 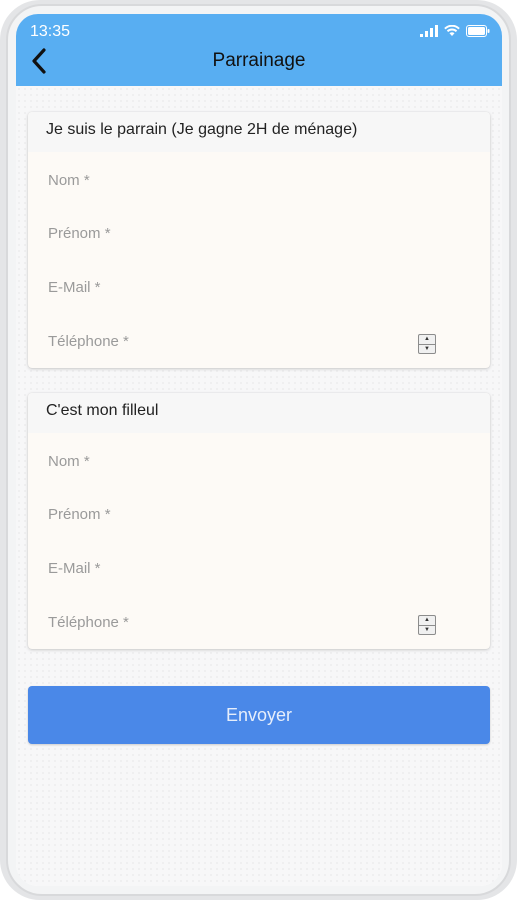 What do you see at coordinates (429, 33) in the screenshot?
I see `signal-icon` at bounding box center [429, 33].